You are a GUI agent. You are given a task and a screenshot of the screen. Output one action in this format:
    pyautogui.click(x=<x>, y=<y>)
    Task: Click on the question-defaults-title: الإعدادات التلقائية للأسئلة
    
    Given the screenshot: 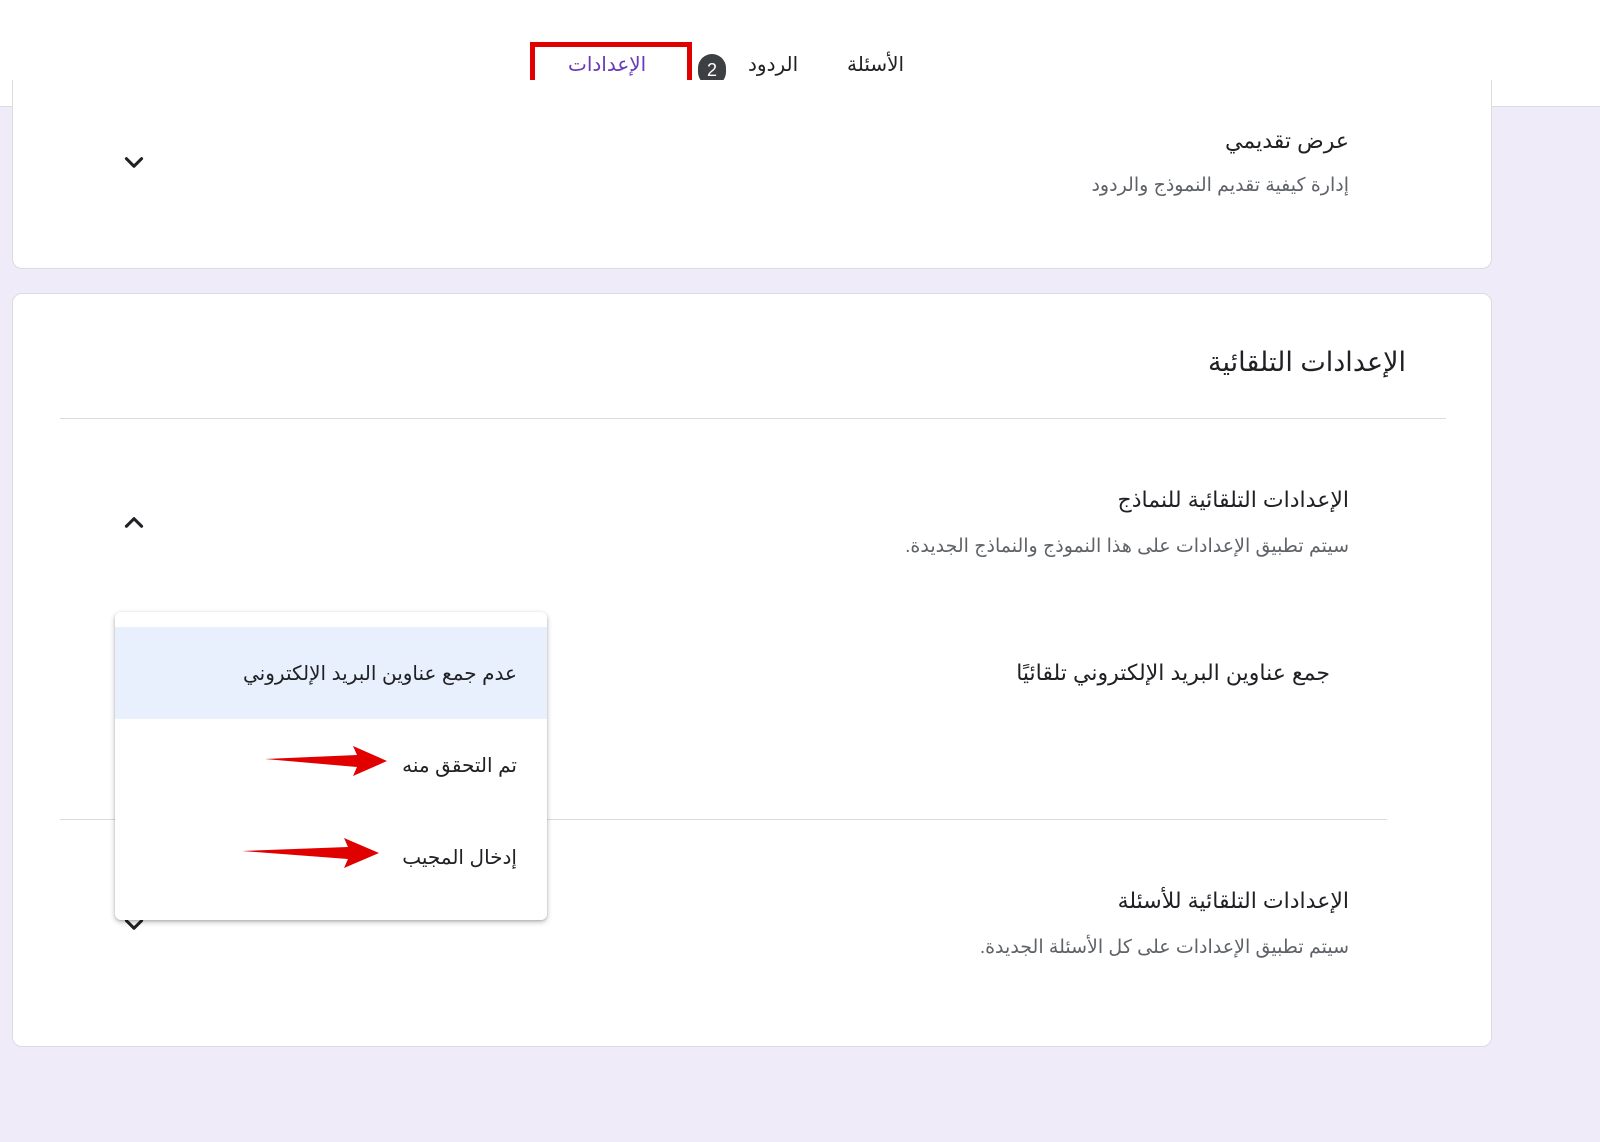 What is the action you would take?
    pyautogui.click(x=1233, y=900)
    